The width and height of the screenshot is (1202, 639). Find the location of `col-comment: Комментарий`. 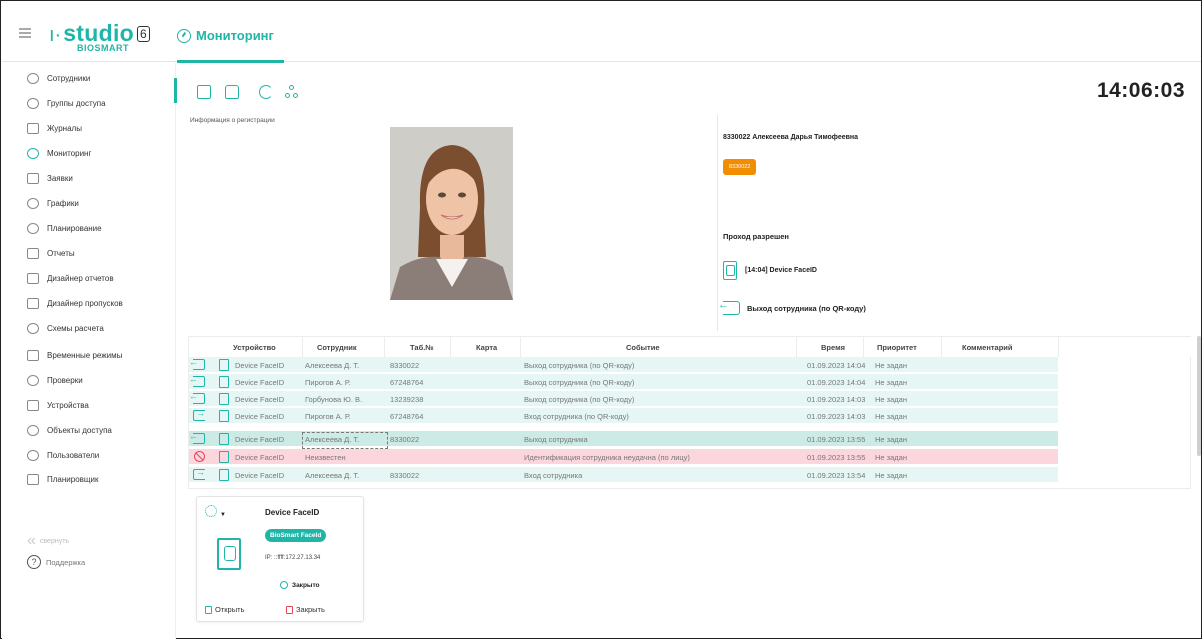

col-comment: Комментарий is located at coordinates (987, 347).